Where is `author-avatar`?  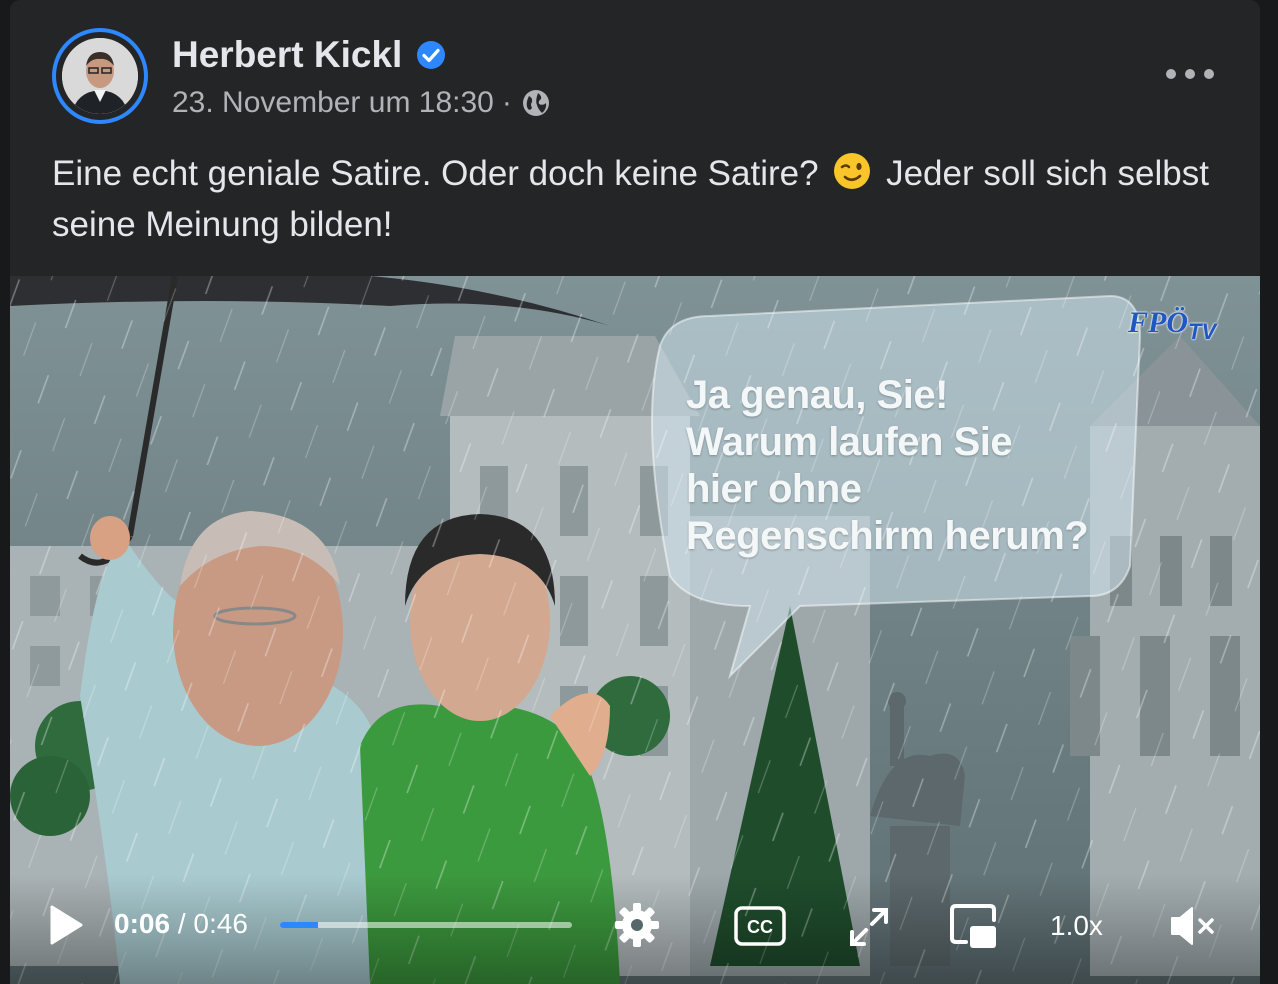
author-avatar is located at coordinates (100, 76).